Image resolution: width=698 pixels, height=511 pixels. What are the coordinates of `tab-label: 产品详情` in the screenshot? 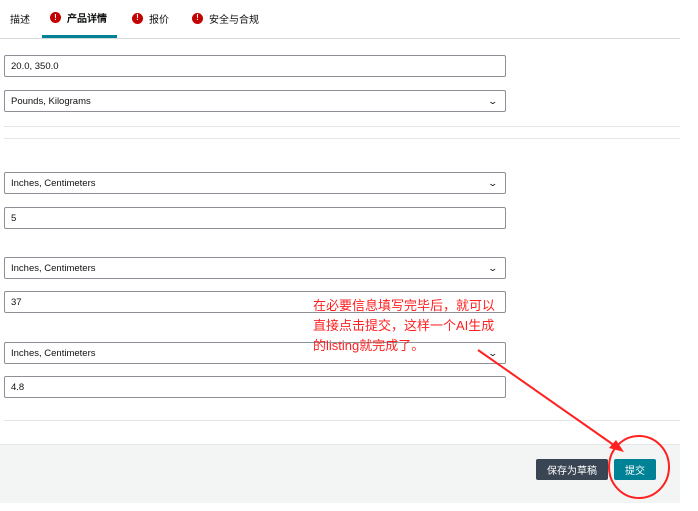 It's located at (87, 19).